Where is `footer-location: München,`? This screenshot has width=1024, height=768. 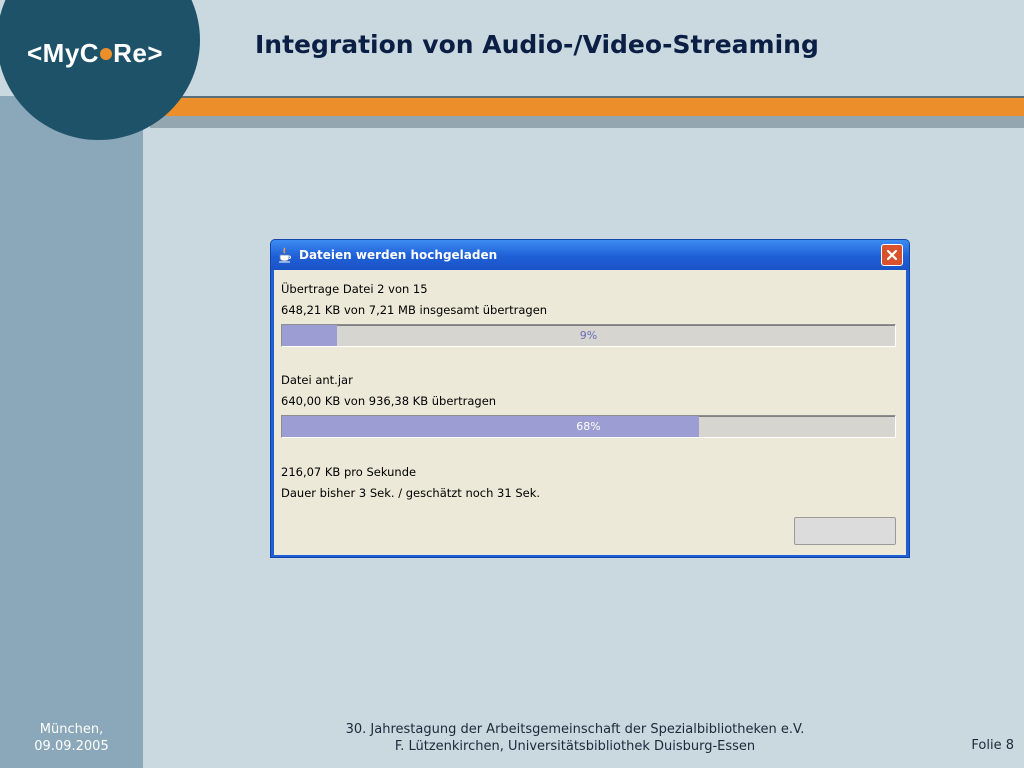 footer-location: München, is located at coordinates (71, 729).